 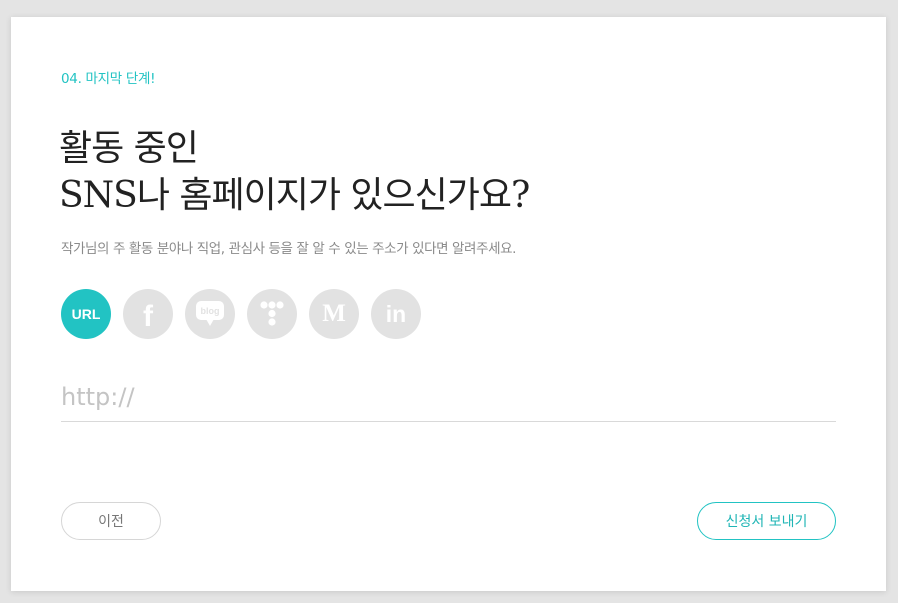 I want to click on page-title: 활동 중인 SNS나 홈페이지가 있으신가요?, so click(x=294, y=172).